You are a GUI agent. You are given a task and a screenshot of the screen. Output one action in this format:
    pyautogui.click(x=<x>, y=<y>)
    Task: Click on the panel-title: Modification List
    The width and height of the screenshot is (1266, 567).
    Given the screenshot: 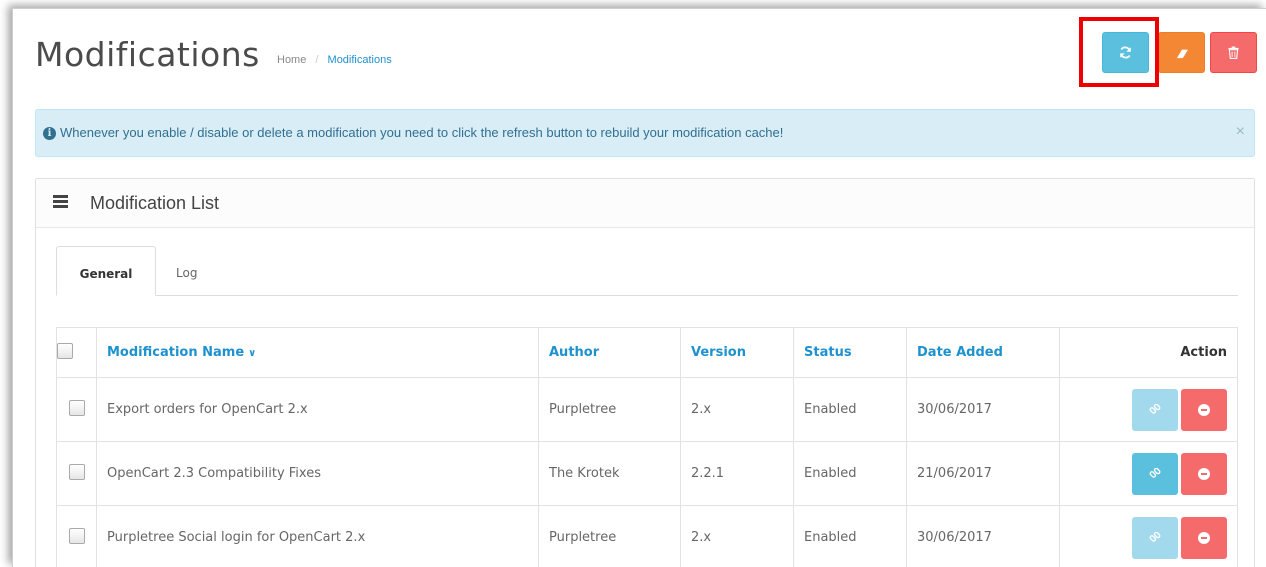 What is the action you would take?
    pyautogui.click(x=155, y=203)
    